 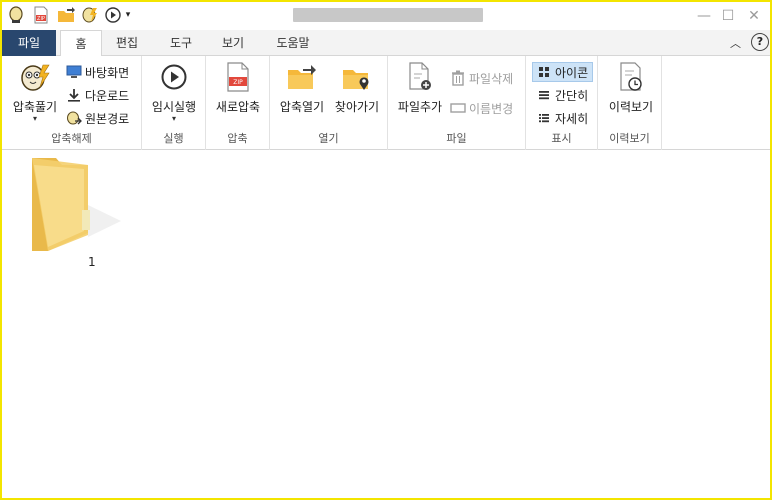 I want to click on tab-edit: 편집, so click(x=127, y=43).